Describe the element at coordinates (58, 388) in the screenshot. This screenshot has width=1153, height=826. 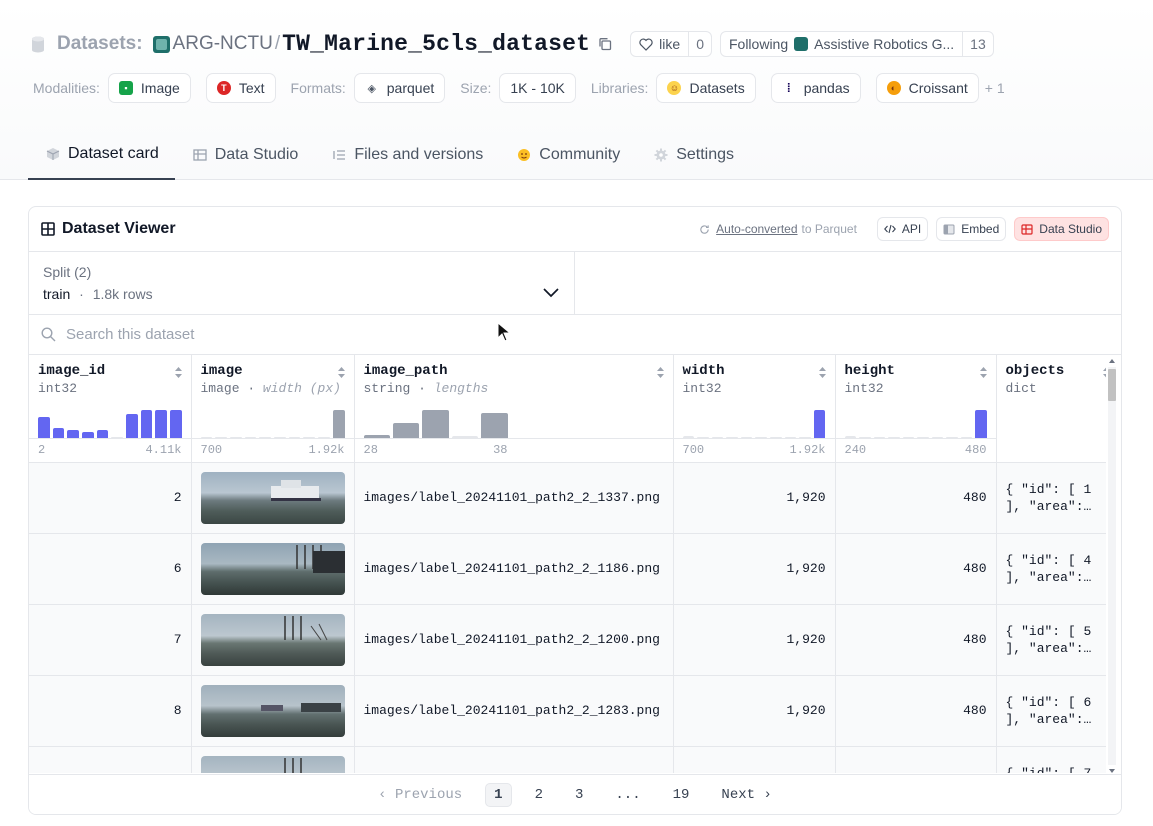
I see `col-type: int32` at that location.